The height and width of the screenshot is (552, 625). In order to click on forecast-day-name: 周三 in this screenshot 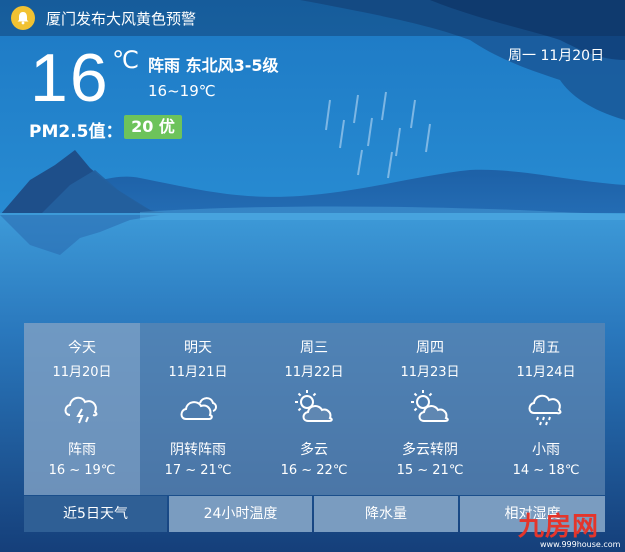, I will do `click(314, 348)`.